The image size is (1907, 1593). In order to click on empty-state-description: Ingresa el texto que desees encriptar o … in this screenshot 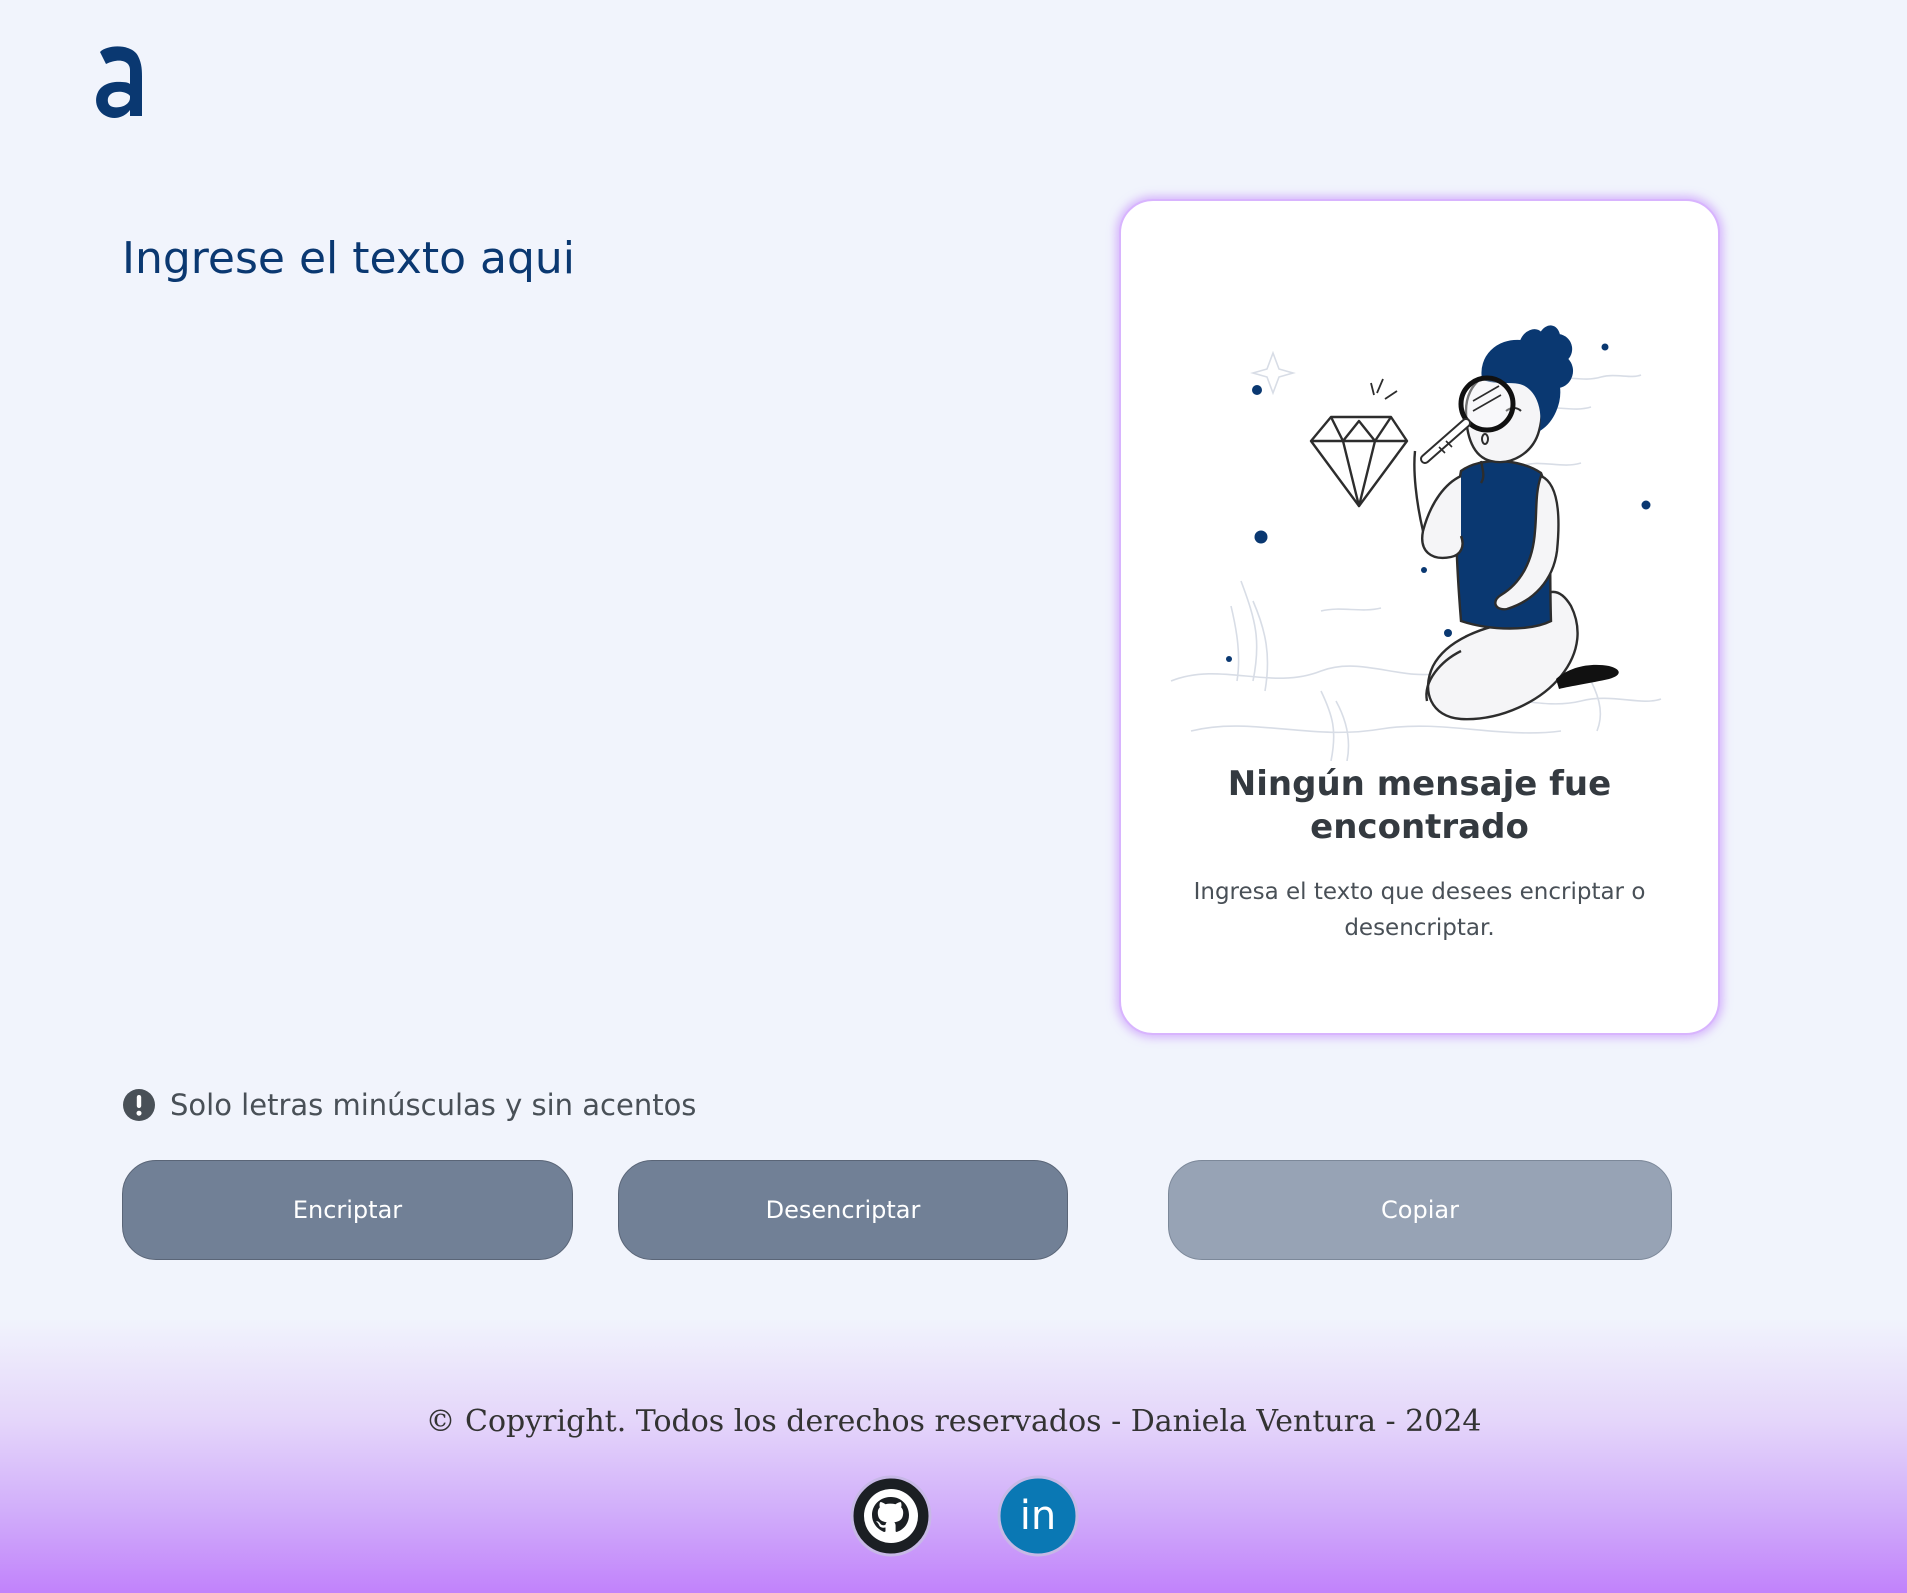, I will do `click(1419, 910)`.